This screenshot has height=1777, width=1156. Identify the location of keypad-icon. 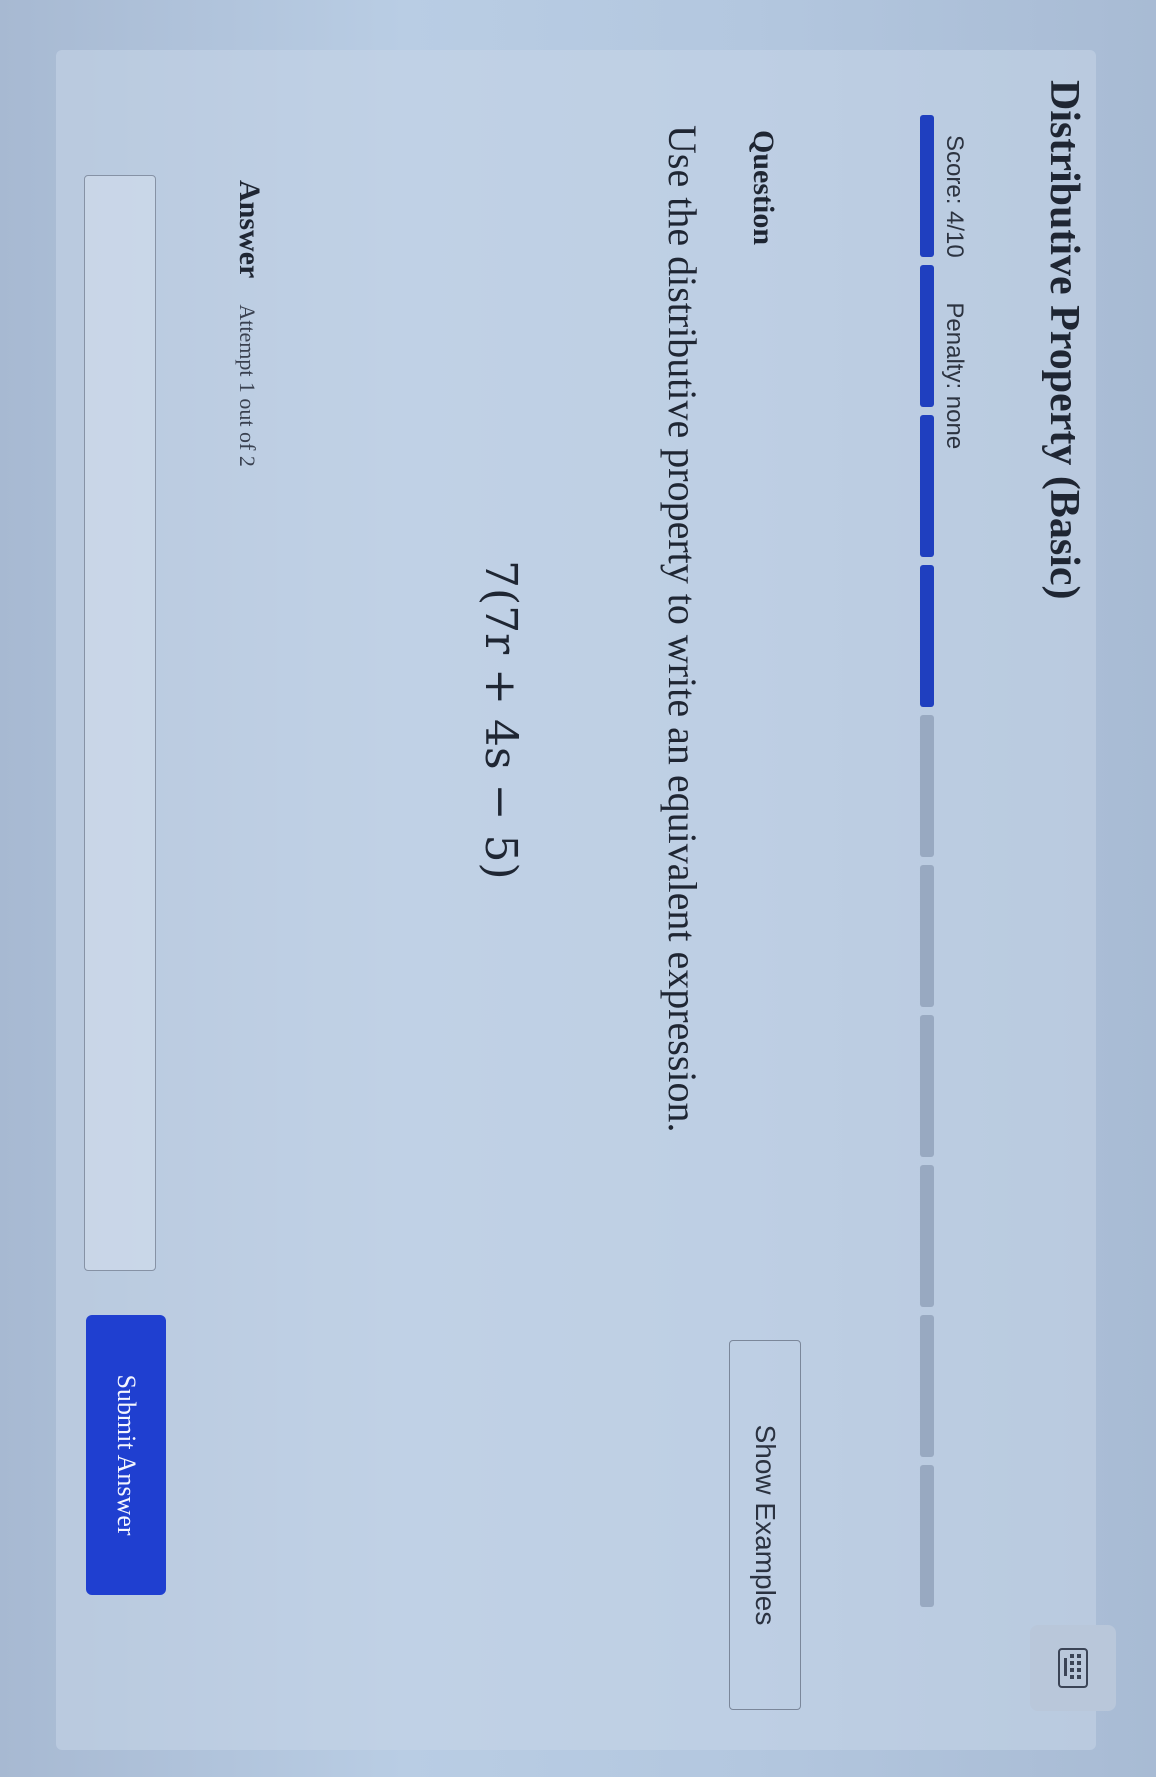
(1073, 1668).